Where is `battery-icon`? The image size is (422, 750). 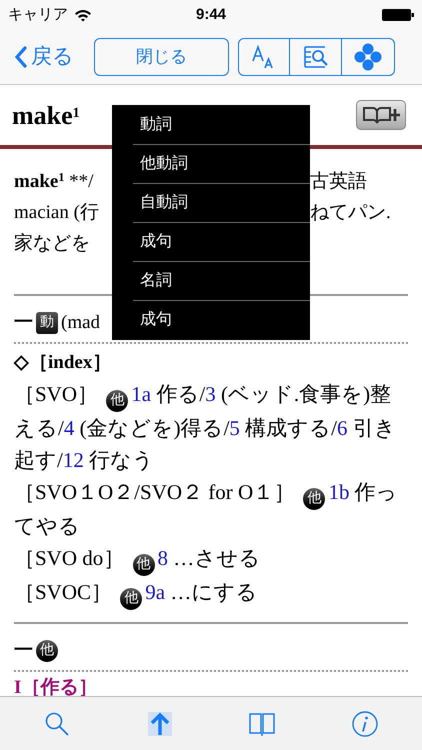 battery-icon is located at coordinates (398, 15).